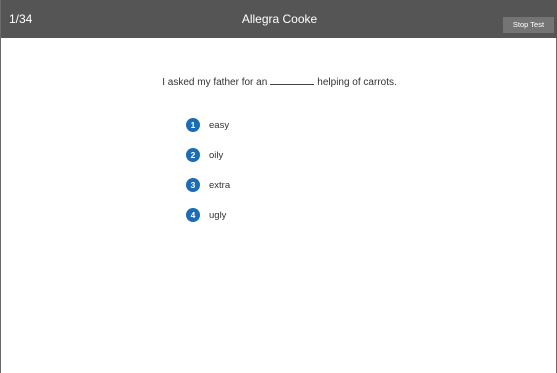  I want to click on question-text-after: helping of carrots., so click(357, 82).